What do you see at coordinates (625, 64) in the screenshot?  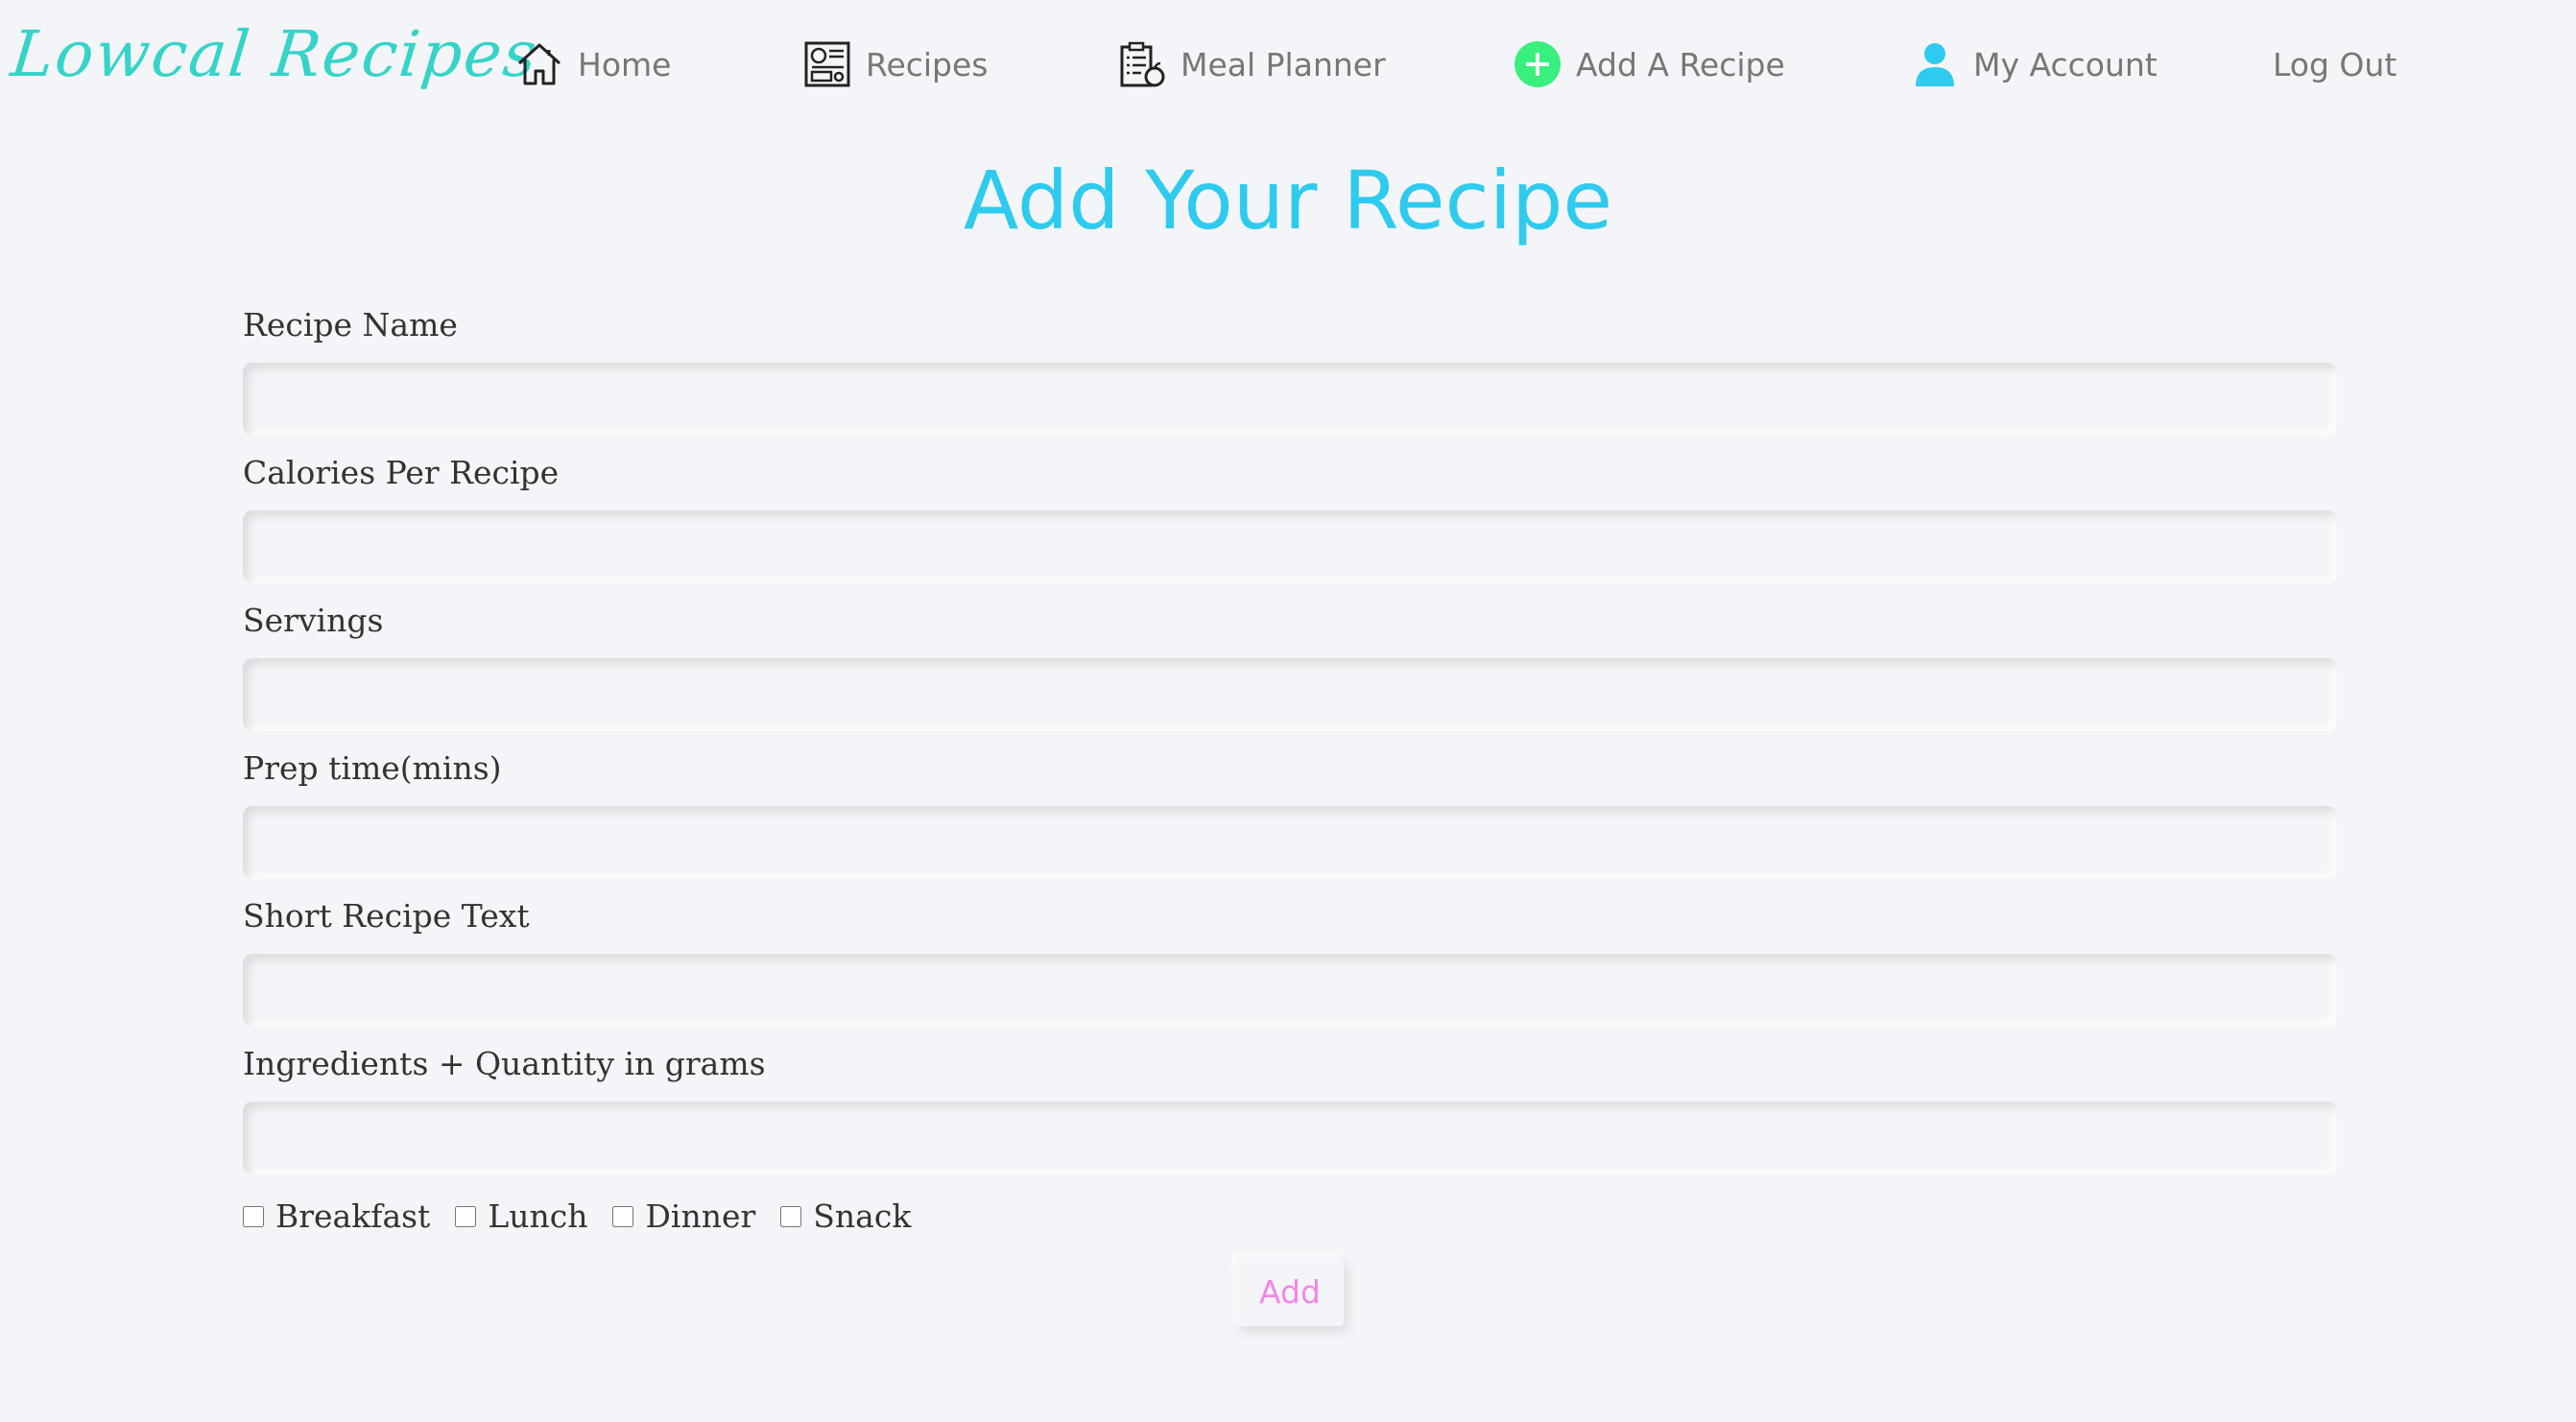 I see `nav-home-label: Home` at bounding box center [625, 64].